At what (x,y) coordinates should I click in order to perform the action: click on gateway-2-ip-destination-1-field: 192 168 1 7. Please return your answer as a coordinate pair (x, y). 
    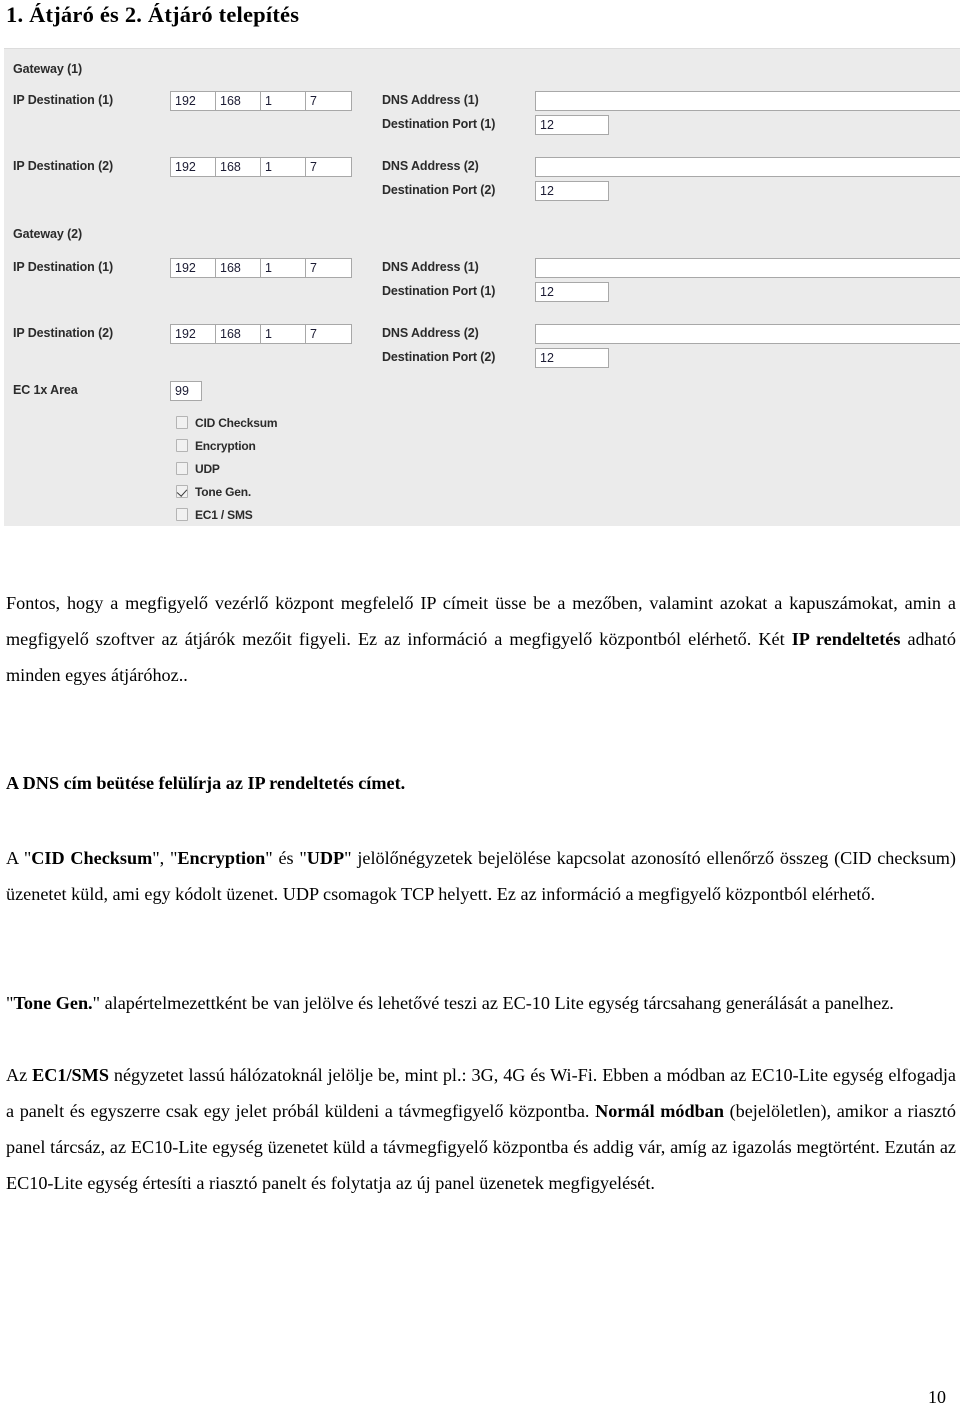
    Looking at the image, I should click on (261, 268).